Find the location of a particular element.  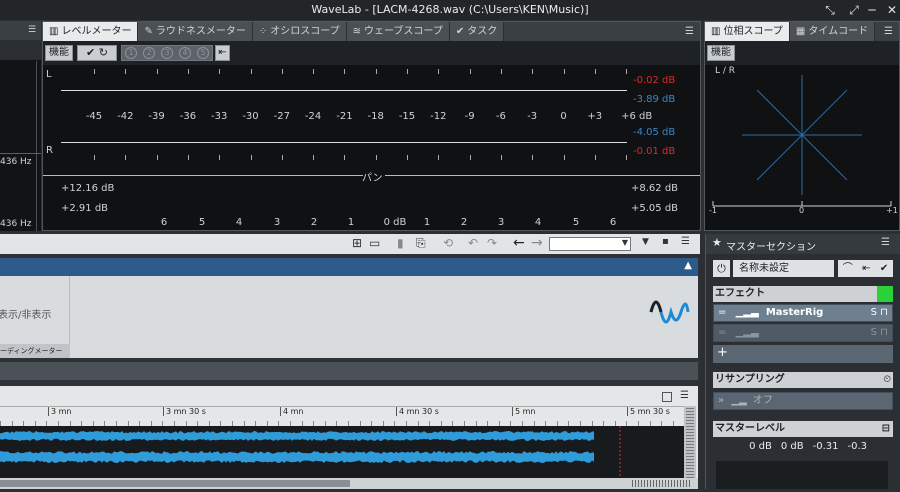

new-icon: ⊞ is located at coordinates (357, 243).